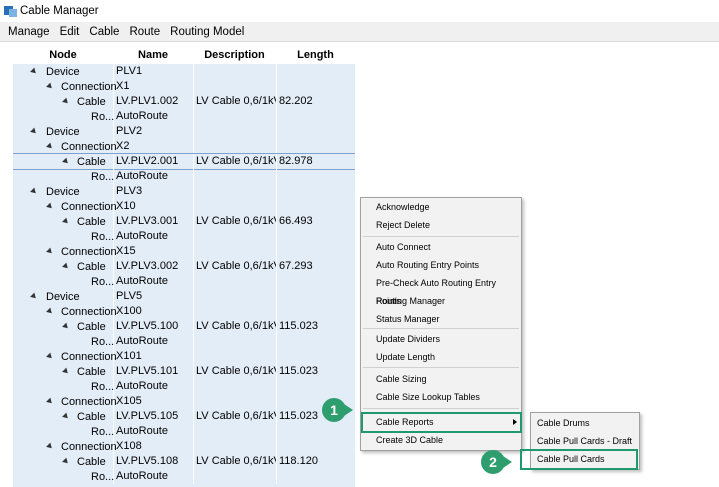  What do you see at coordinates (441, 339) in the screenshot?
I see `menu-item-update-dividers: Update Dividers` at bounding box center [441, 339].